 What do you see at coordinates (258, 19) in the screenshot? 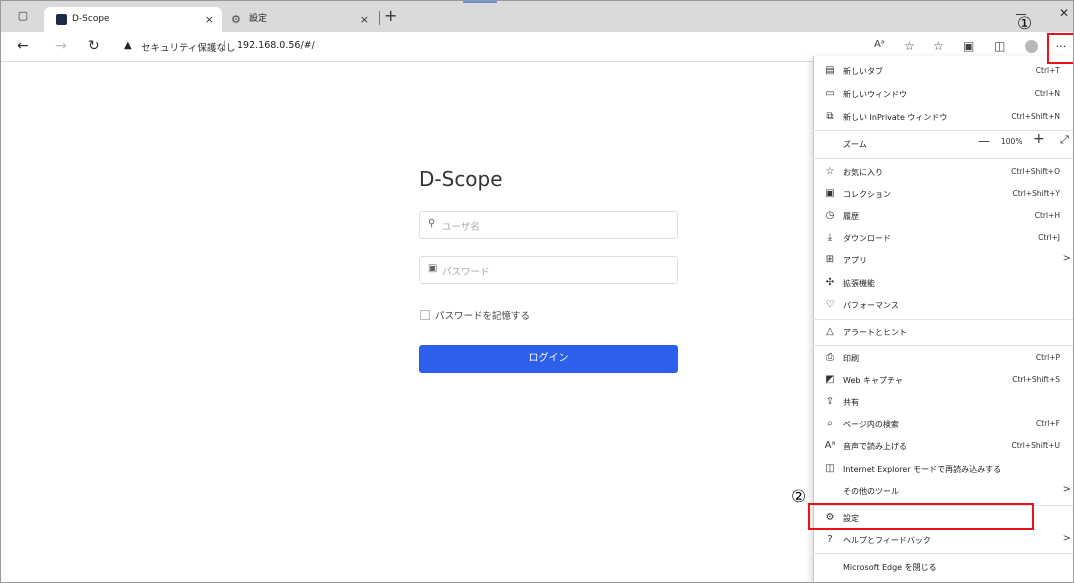
I see `tab-label: 設定` at bounding box center [258, 19].